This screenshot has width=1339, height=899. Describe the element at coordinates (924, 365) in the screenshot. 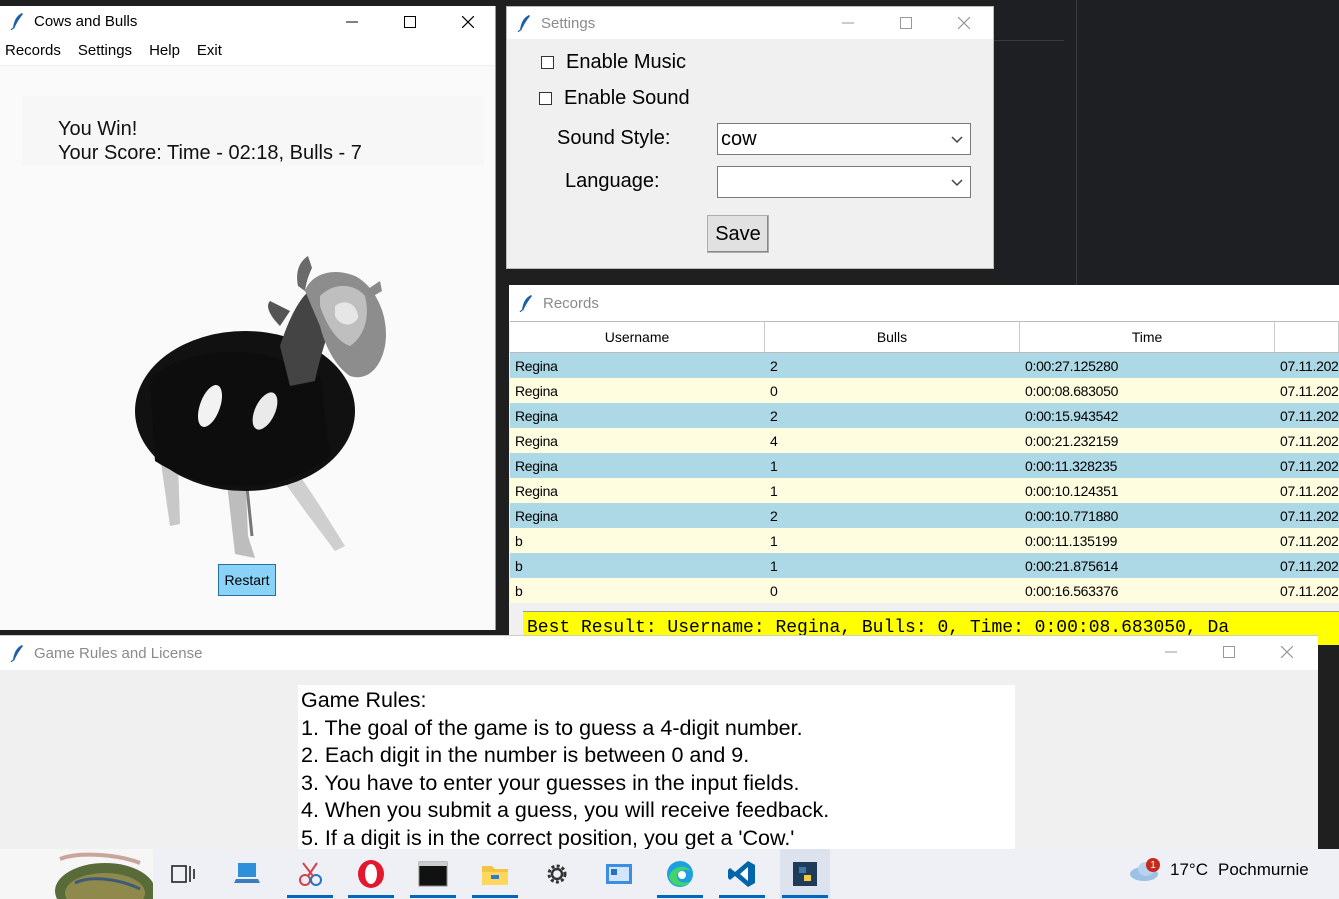

I see `table-row: Regina 2 0:00:27.125280 07.11.202` at that location.